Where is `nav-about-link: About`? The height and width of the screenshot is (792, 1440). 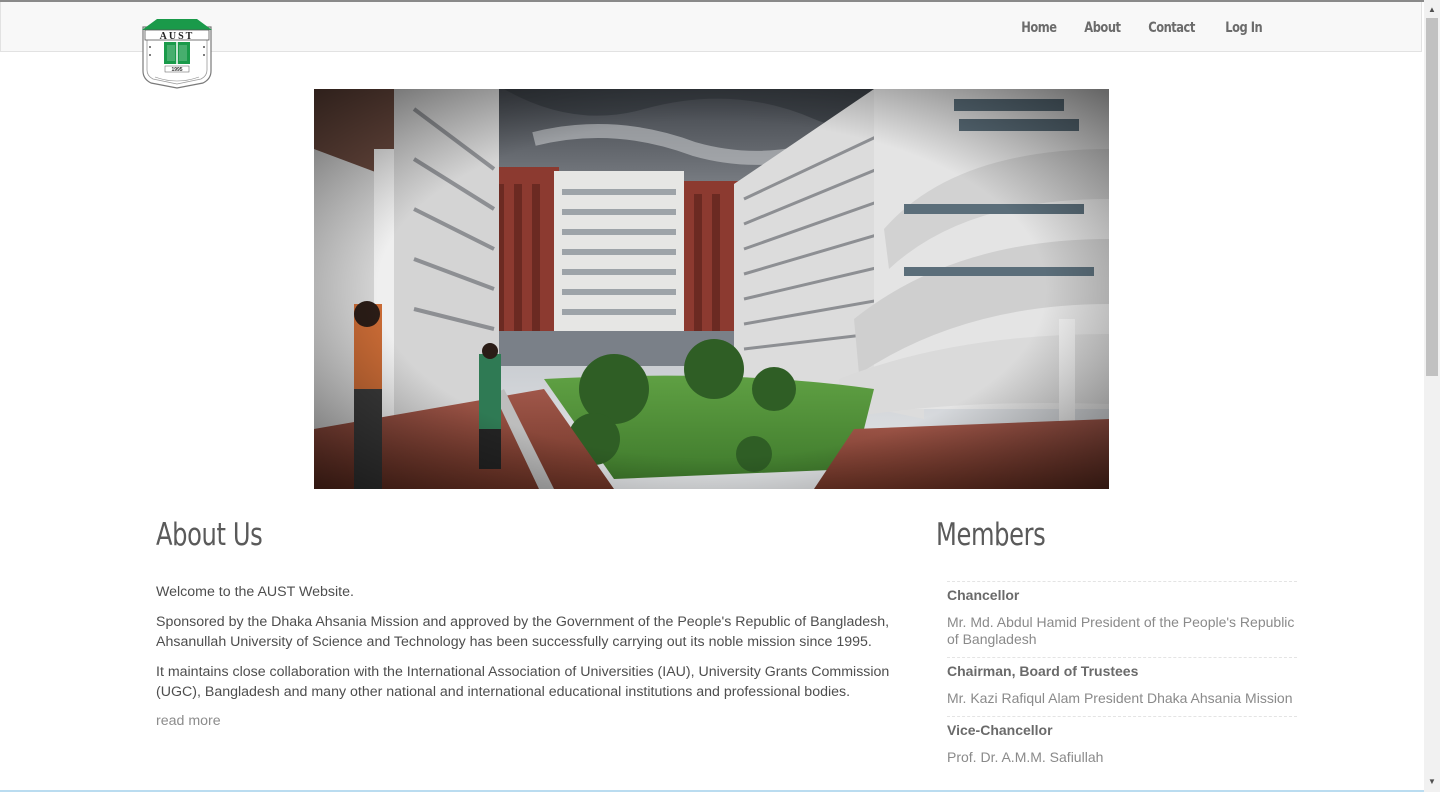
nav-about-link: About is located at coordinates (1102, 28).